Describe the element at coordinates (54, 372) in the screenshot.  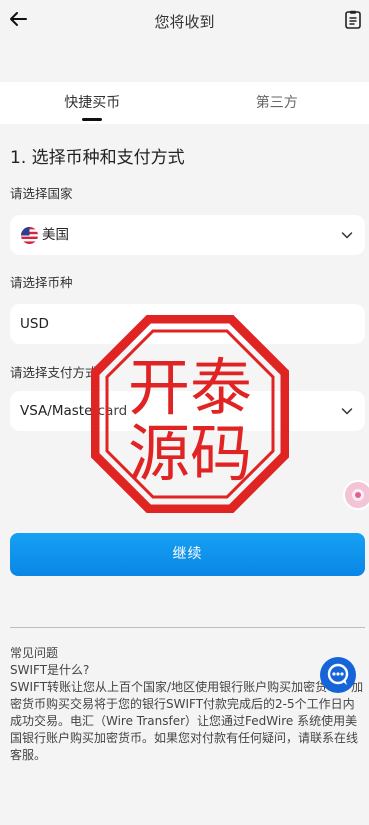
I see `payment-label: 请选择支付方式` at that location.